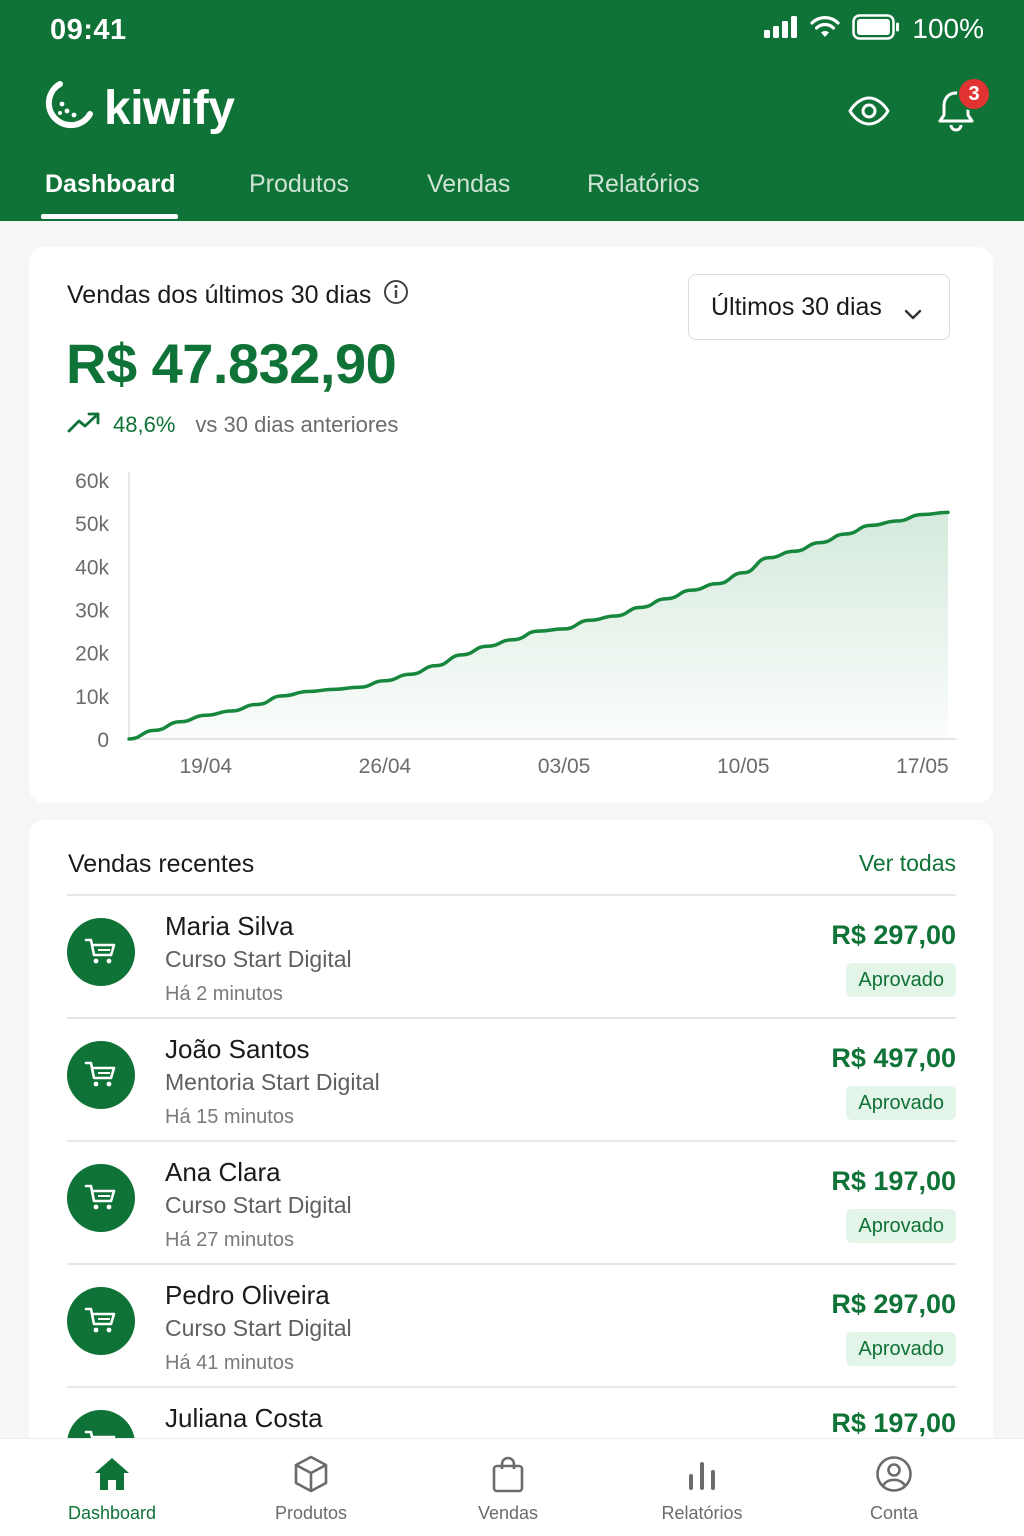 This screenshot has height=1536, width=1024. I want to click on customer-name: Maria Silva, so click(229, 926).